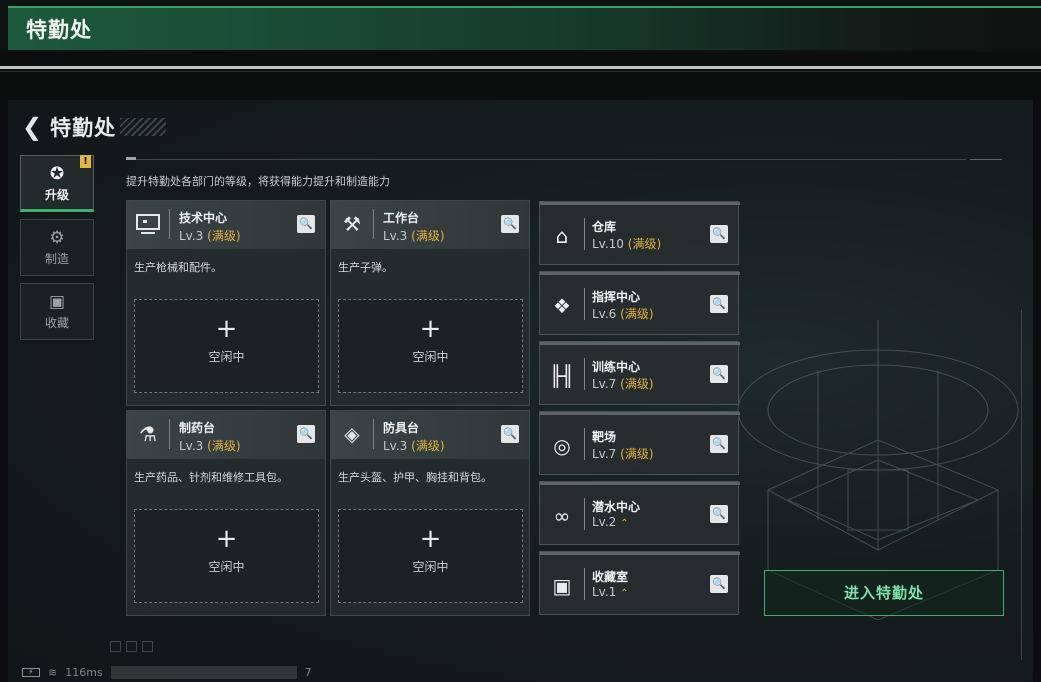 The width and height of the screenshot is (1041, 682). What do you see at coordinates (211, 477) in the screenshot?
I see `department-description: 生产药品、针剂和维修工具包。` at bounding box center [211, 477].